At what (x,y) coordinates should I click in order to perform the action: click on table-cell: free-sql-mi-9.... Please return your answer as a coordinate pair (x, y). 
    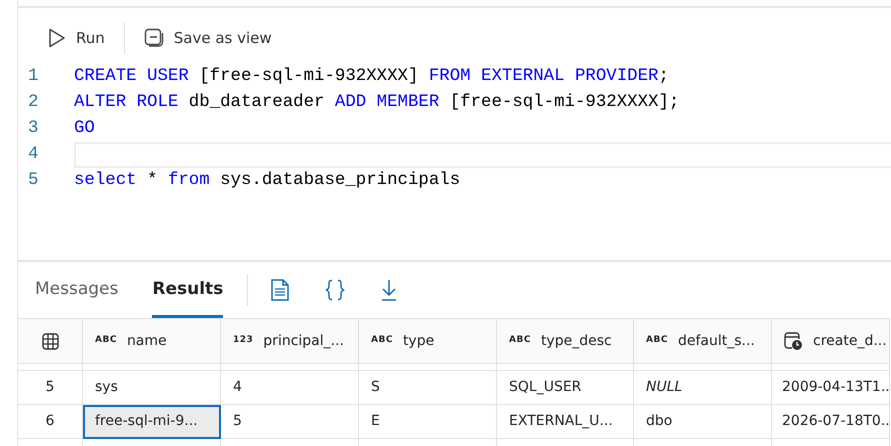
    Looking at the image, I should click on (152, 422).